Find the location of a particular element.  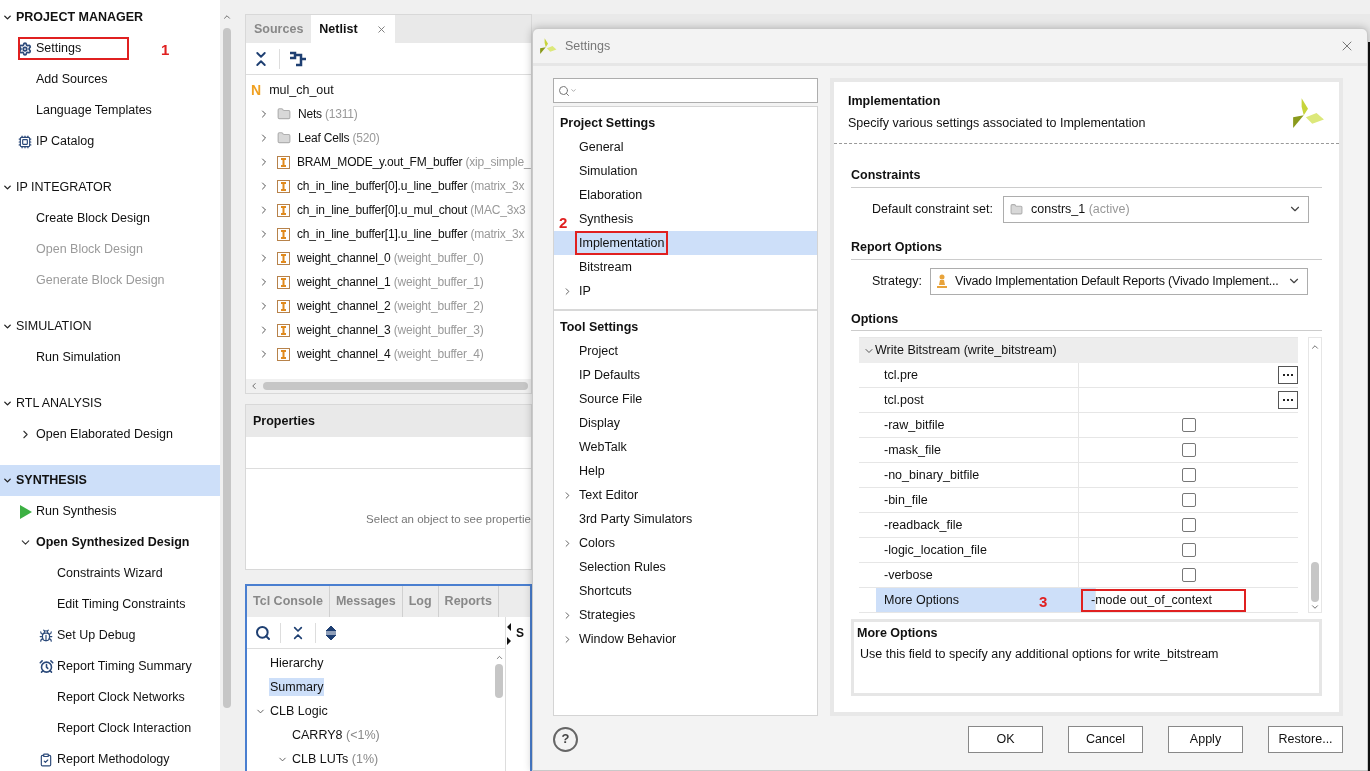

settings-category: Bitstream is located at coordinates (605, 267).